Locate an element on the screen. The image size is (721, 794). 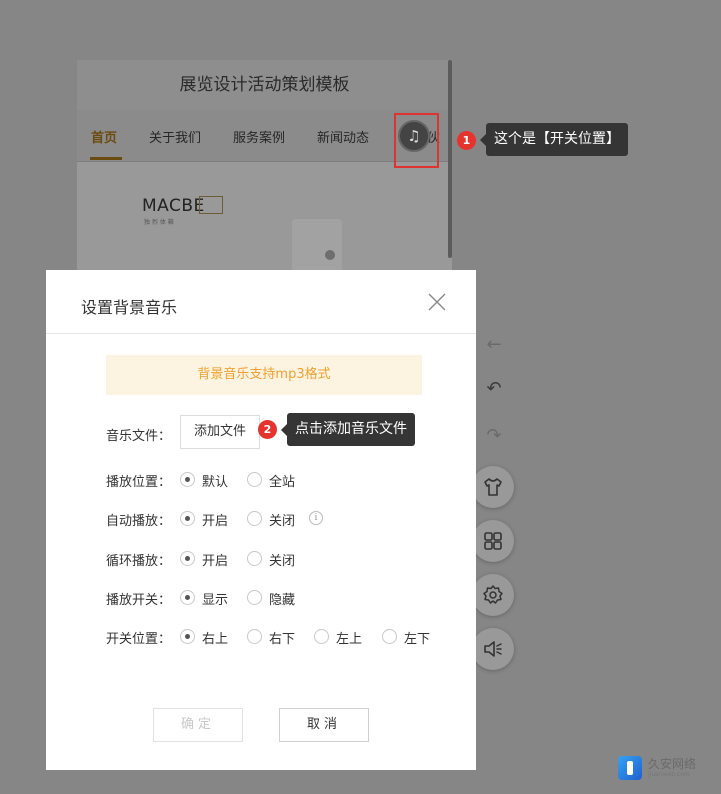
play-position-label: 播放位置： is located at coordinates (139, 482).